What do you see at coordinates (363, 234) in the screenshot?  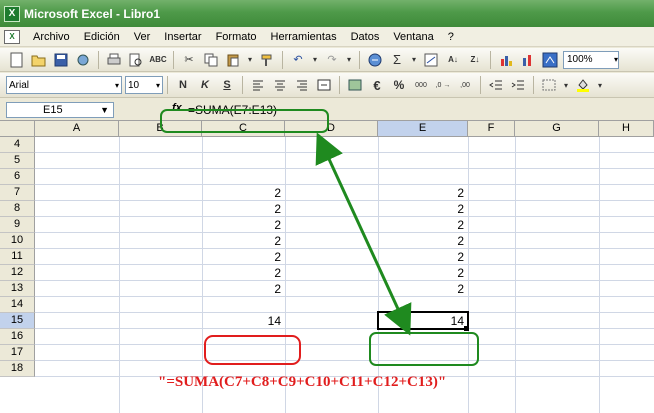 I see `double-arrow` at bounding box center [363, 234].